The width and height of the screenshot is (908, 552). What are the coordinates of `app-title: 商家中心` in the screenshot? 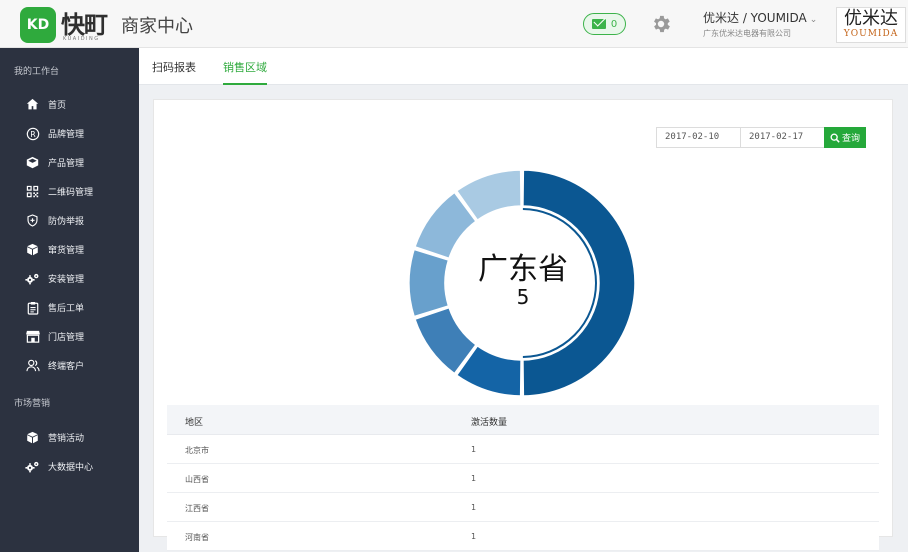 It's located at (157, 26).